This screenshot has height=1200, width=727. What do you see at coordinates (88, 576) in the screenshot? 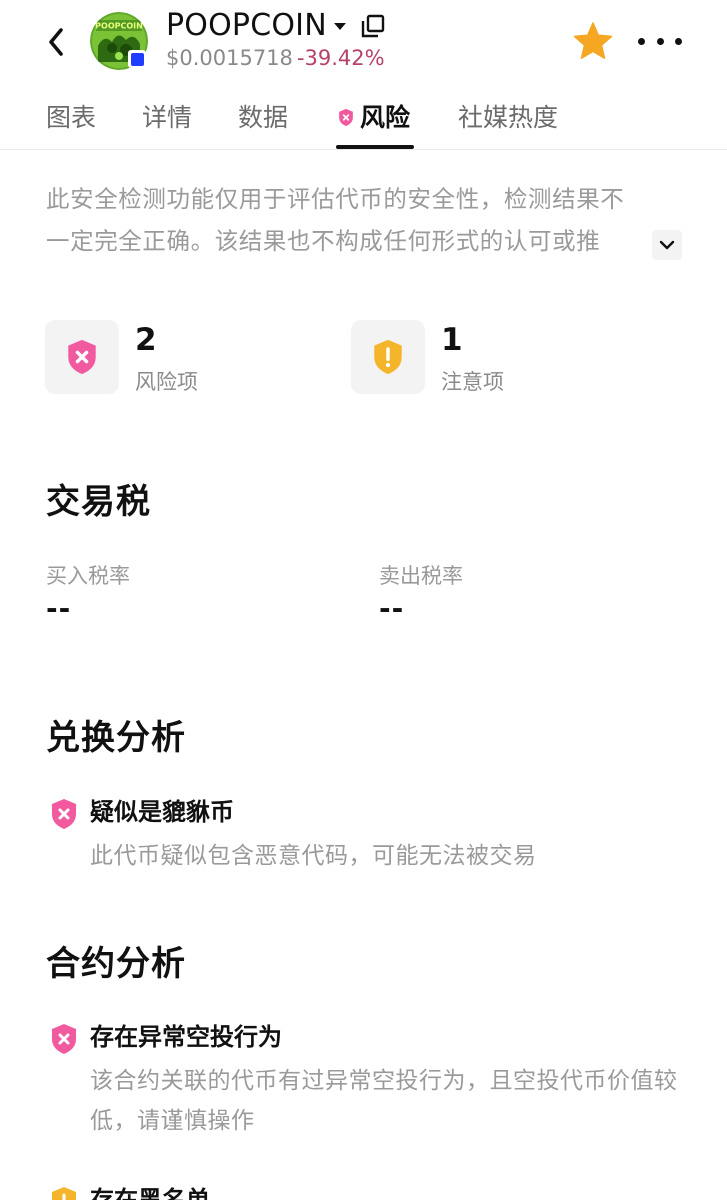
I see `buy-tax-label: 买入税率` at bounding box center [88, 576].